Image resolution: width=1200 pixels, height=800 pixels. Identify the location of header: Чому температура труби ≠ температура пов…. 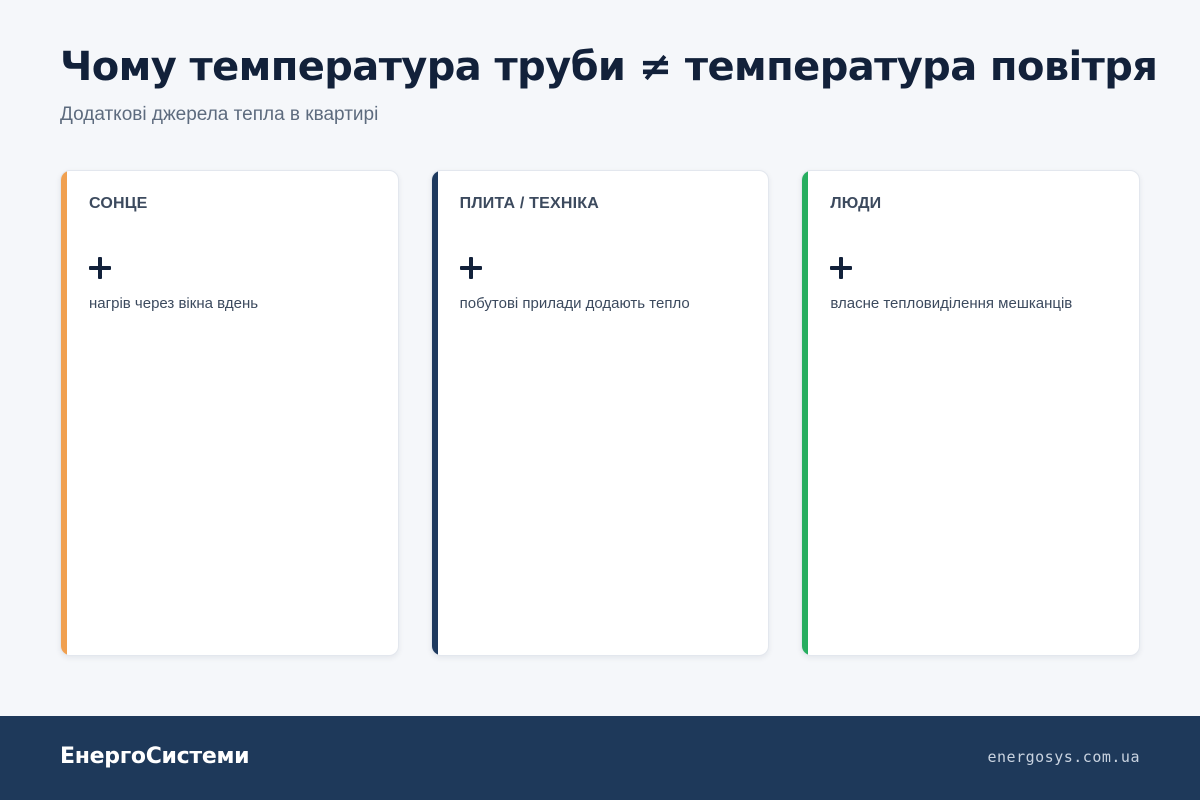
(610, 83).